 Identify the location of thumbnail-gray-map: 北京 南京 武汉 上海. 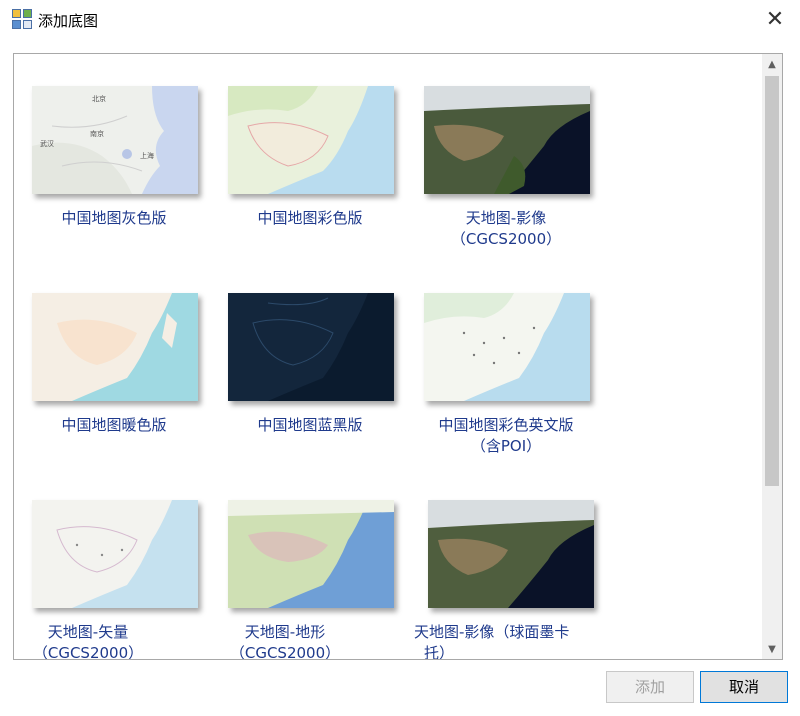
(115, 140).